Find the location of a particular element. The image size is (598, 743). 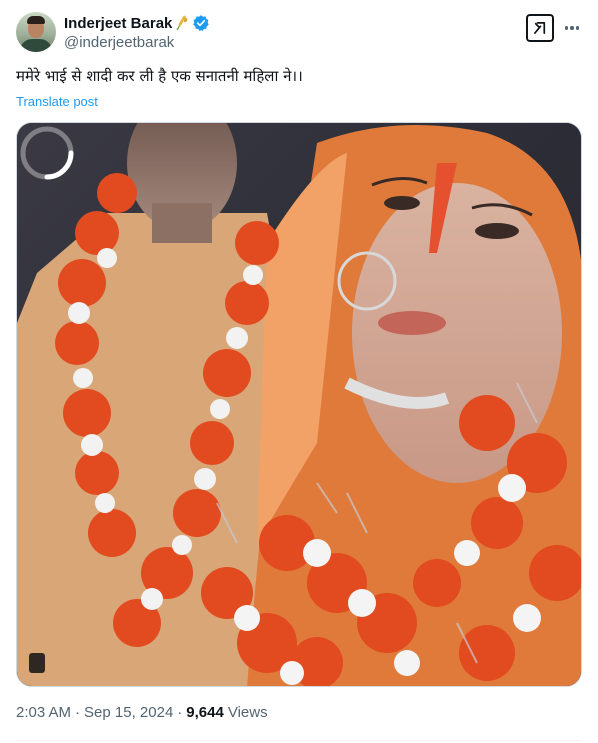

author-name-row: Inderjeet Barak is located at coordinates (137, 23).